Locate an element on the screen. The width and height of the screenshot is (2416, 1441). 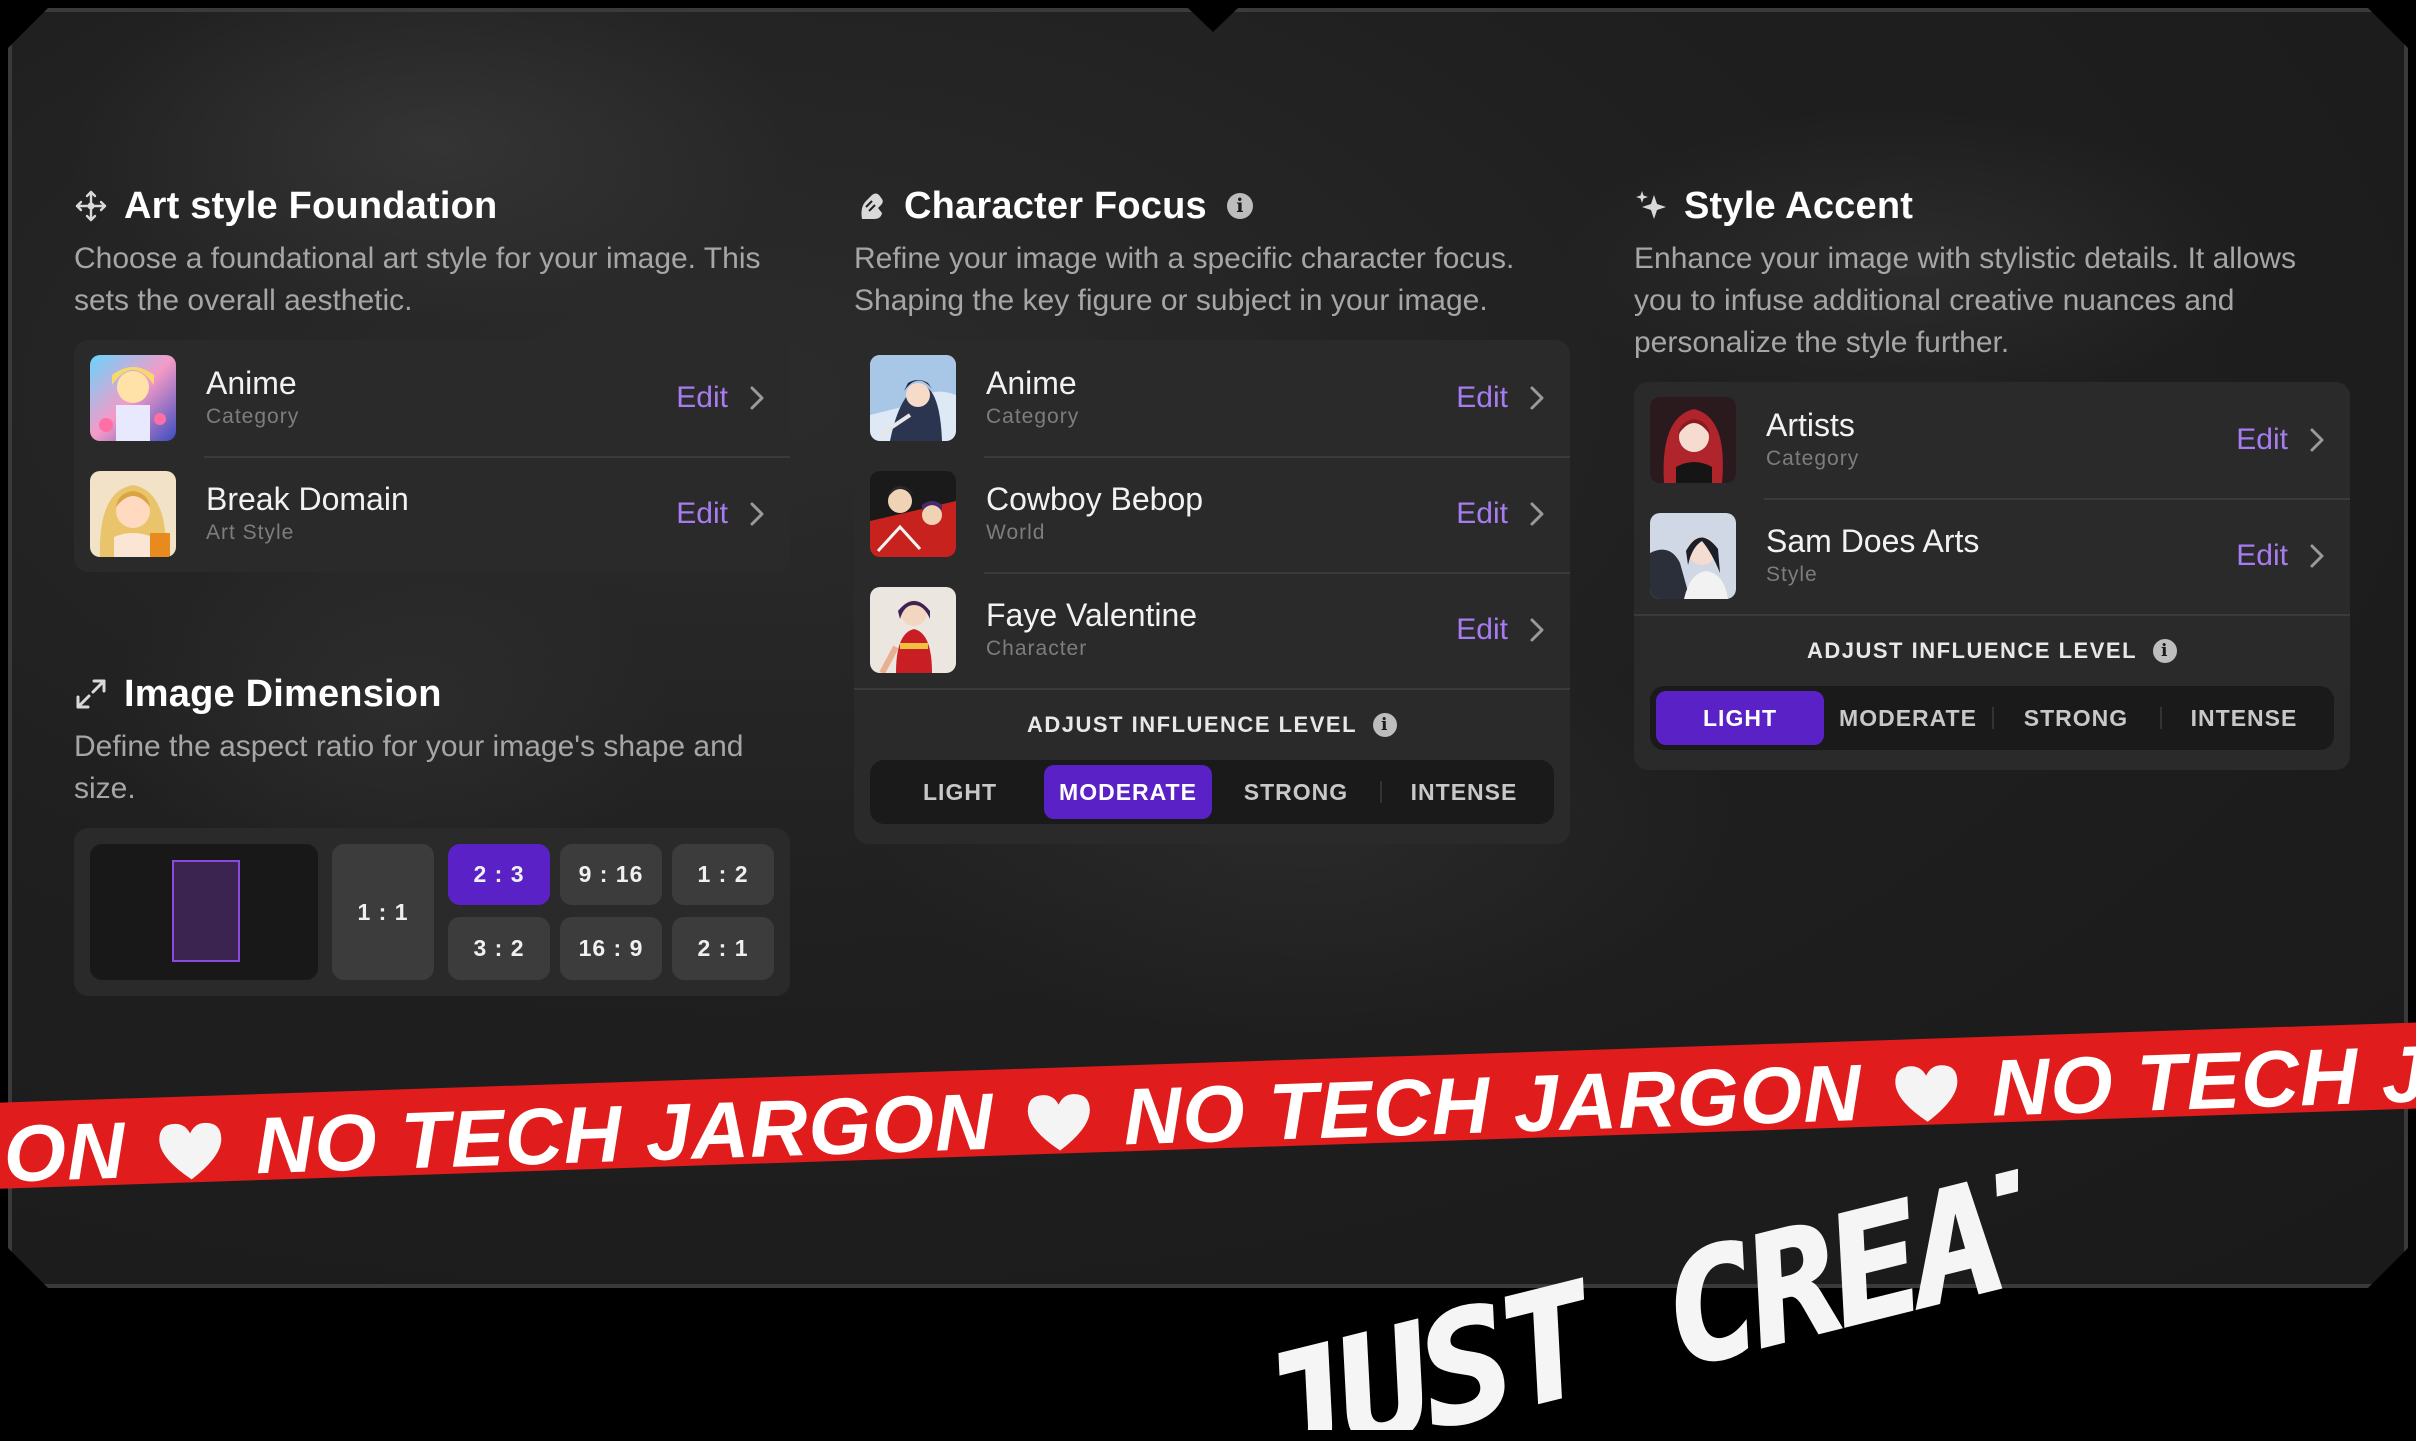
ratio-preview-shape is located at coordinates (206, 911).